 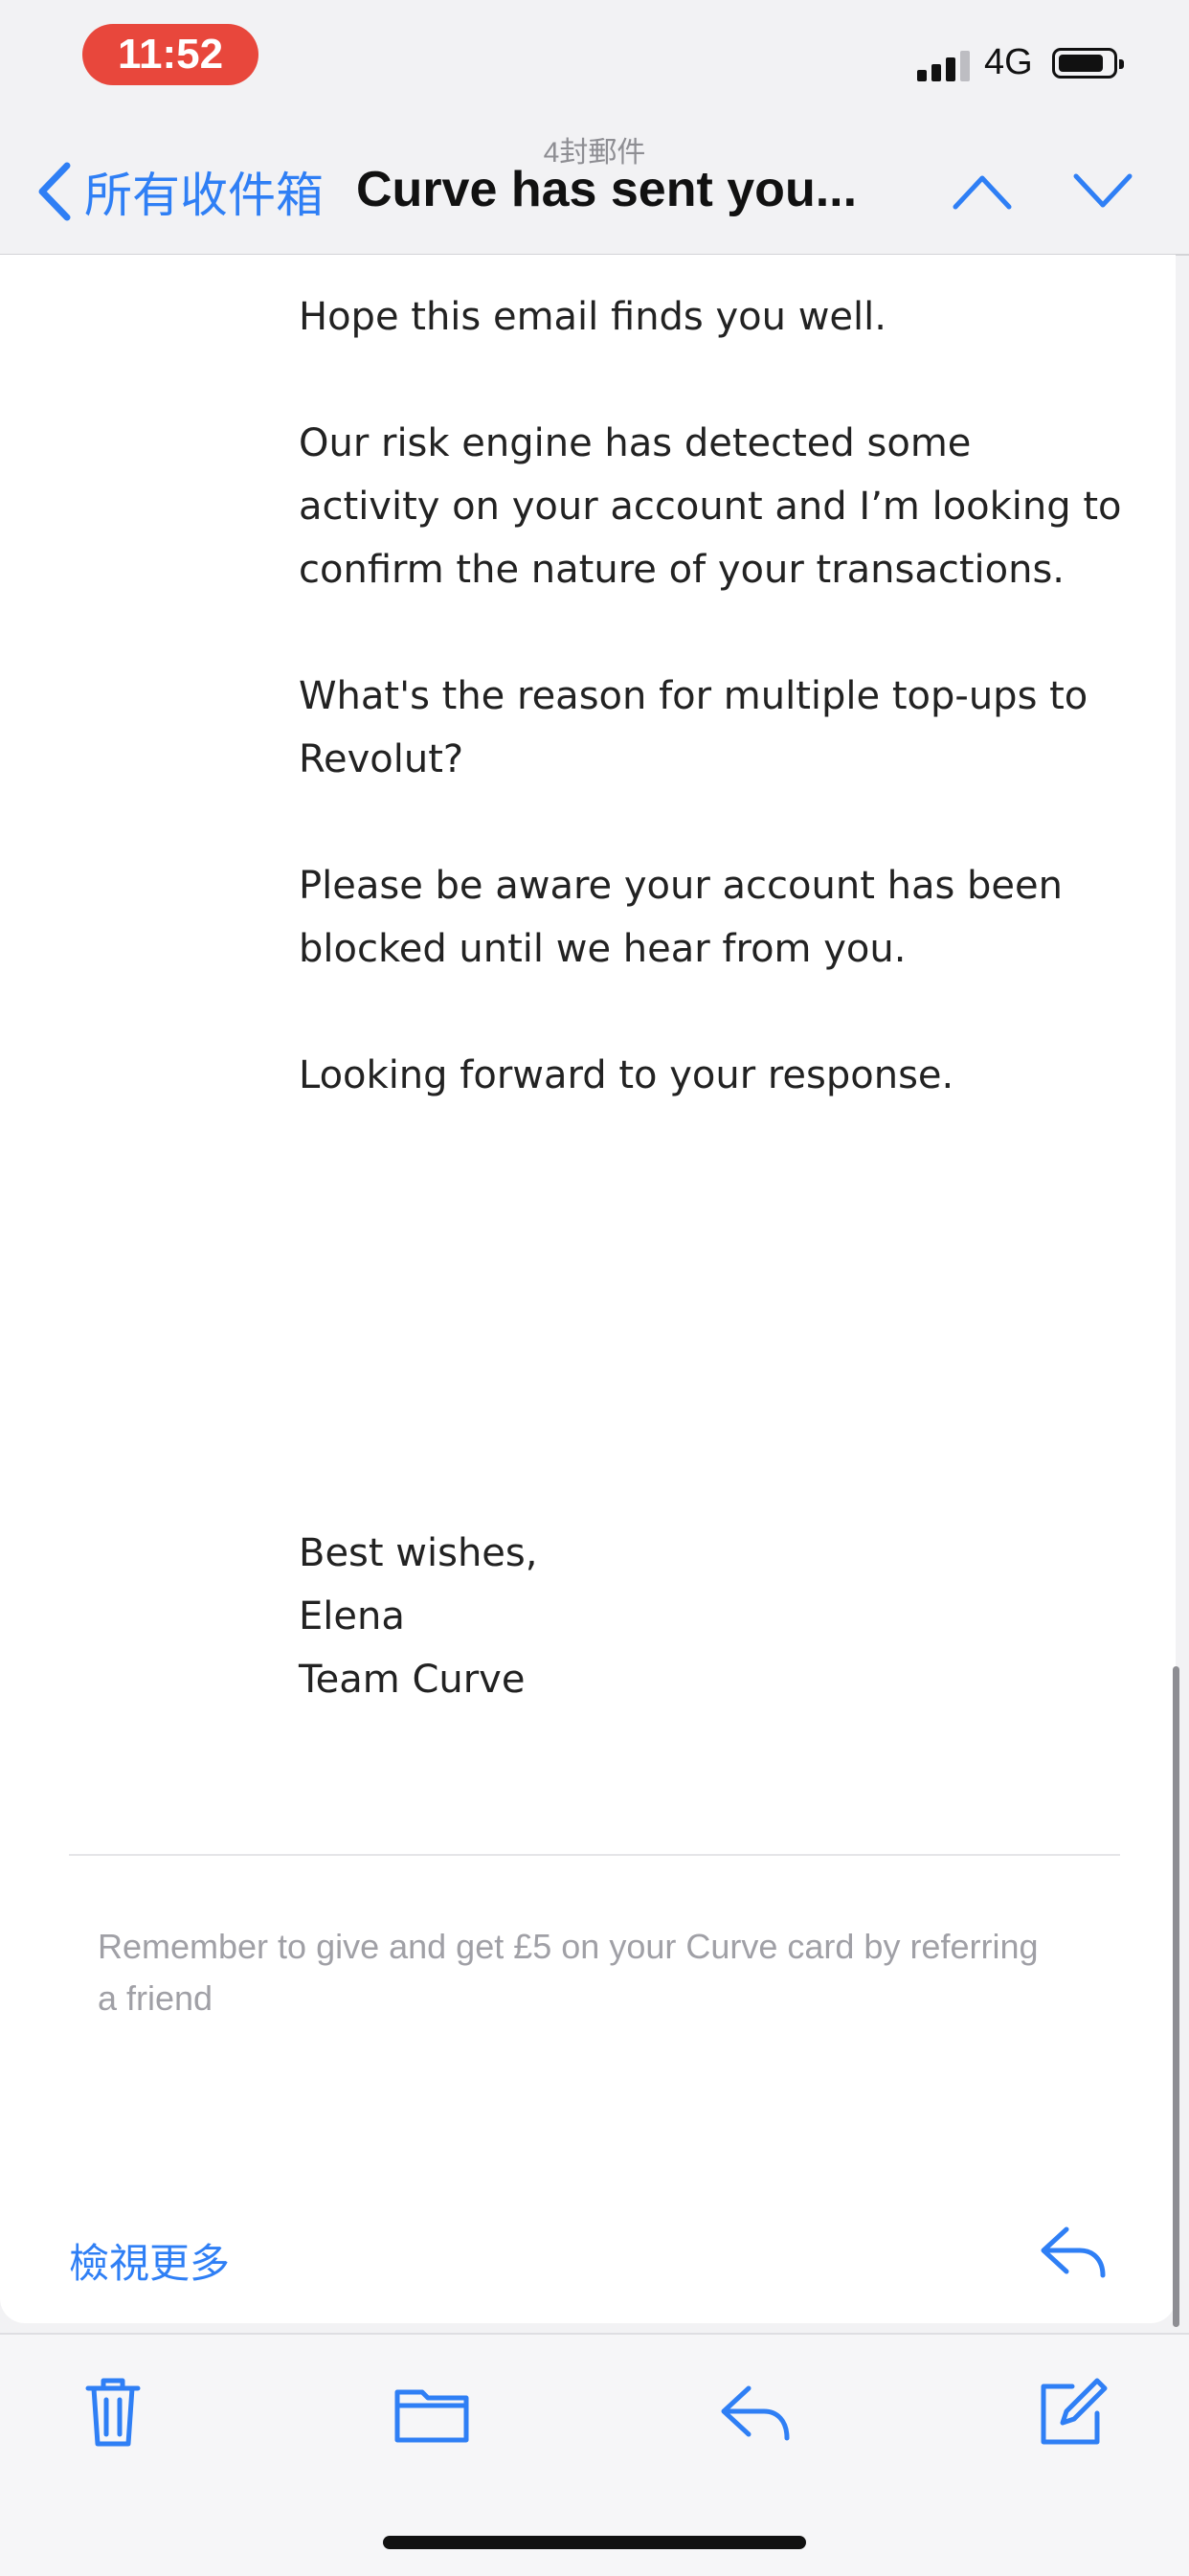 I want to click on email-paragraph: Looking forward to your response., so click(x=626, y=1075).